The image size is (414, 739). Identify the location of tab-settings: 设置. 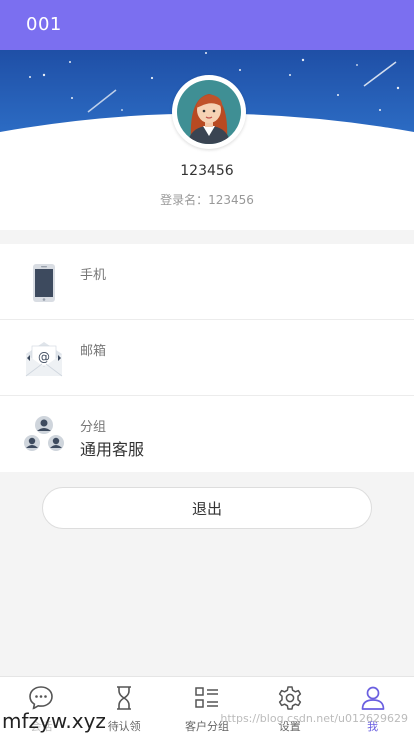
(289, 708).